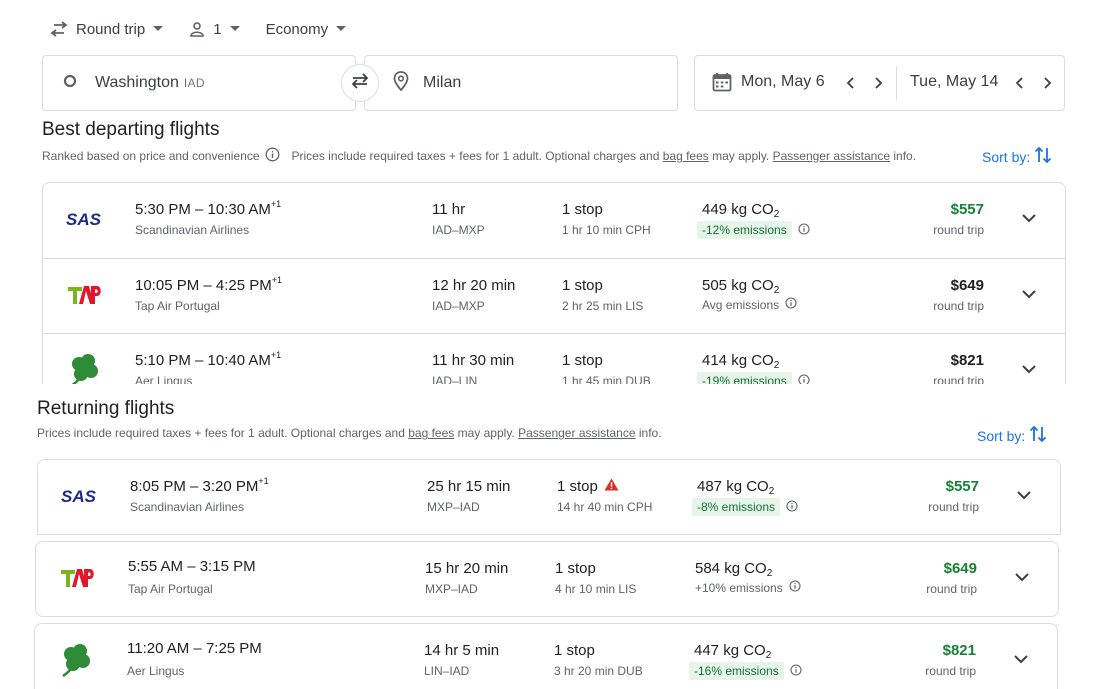 Image resolution: width=1097 pixels, height=689 pixels. What do you see at coordinates (733, 651) in the screenshot?
I see `co2-value: 447 kg CO2` at bounding box center [733, 651].